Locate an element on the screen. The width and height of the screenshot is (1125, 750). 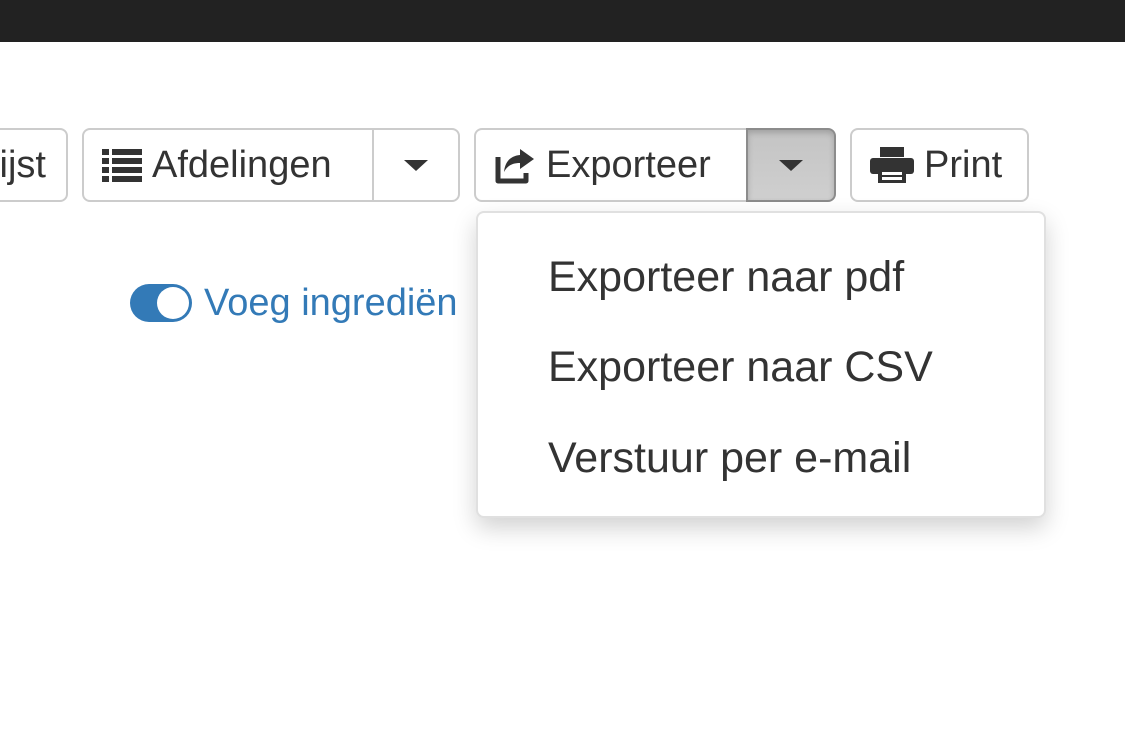
departments-button-group: Afdelingen is located at coordinates (271, 165).